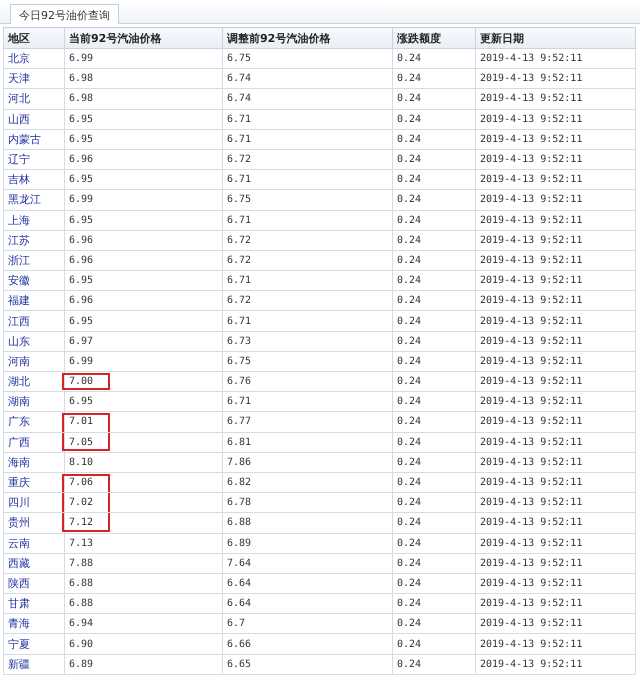 The width and height of the screenshot is (640, 679). Describe the element at coordinates (307, 502) in the screenshot. I see `table-cell: 6.78` at that location.